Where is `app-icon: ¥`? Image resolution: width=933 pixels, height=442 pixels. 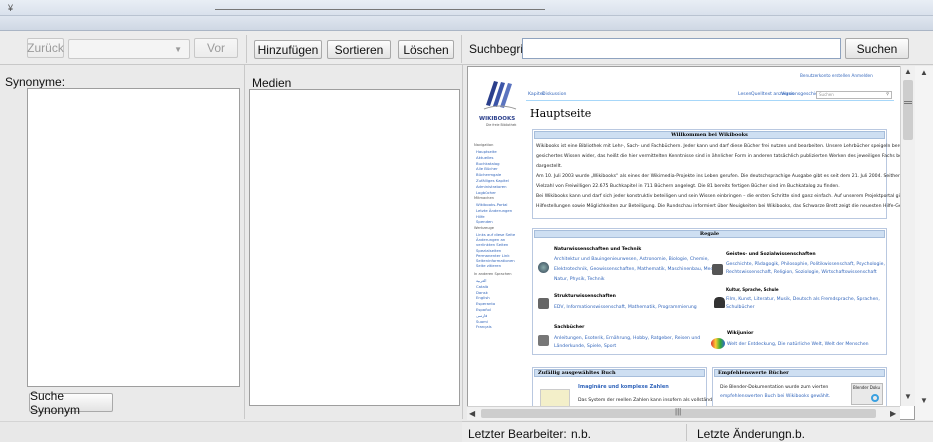
app-icon: ¥ is located at coordinates (11, 8).